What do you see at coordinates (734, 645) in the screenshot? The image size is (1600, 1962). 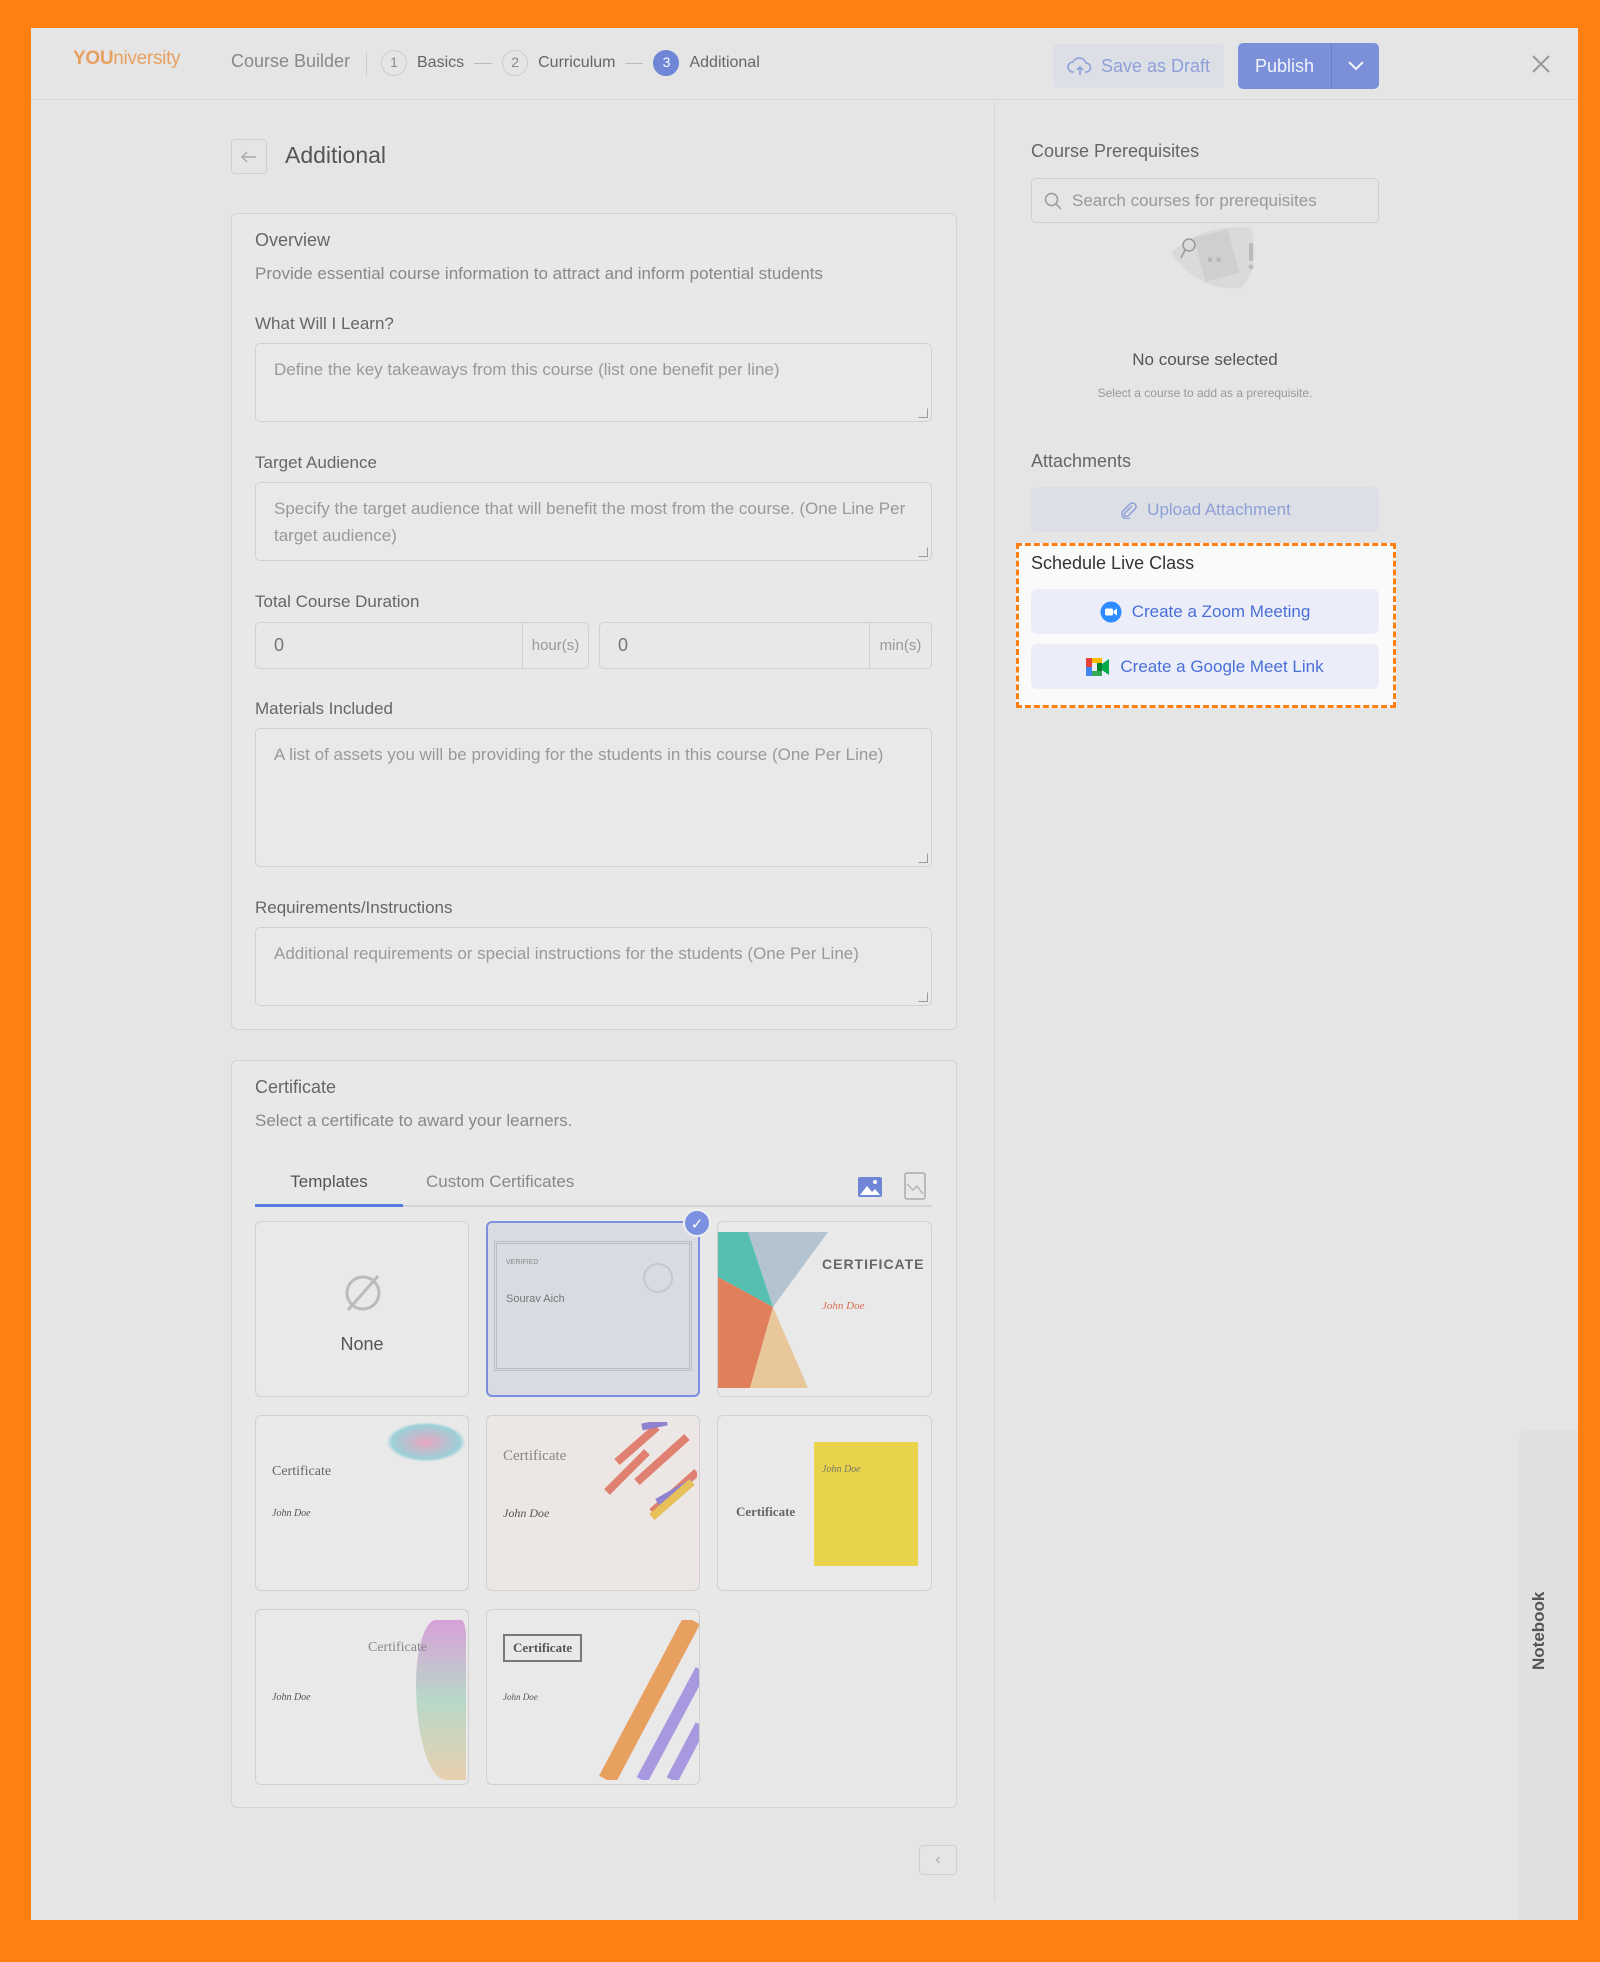 I see `minutes-value: 0` at bounding box center [734, 645].